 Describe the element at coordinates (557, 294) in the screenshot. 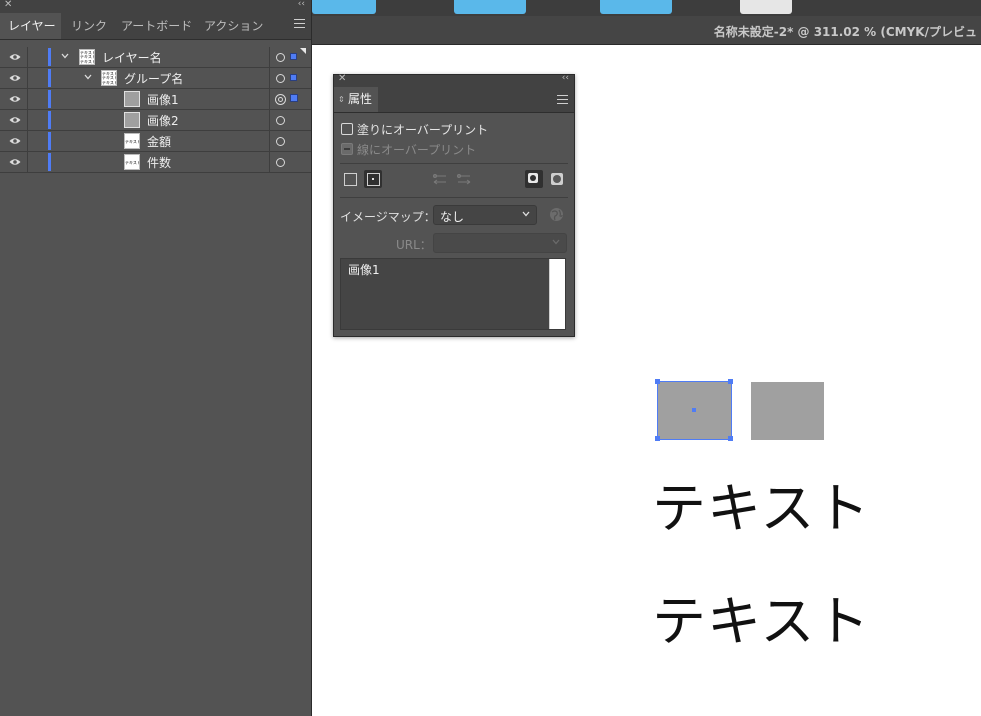

I see `scrollbar` at that location.